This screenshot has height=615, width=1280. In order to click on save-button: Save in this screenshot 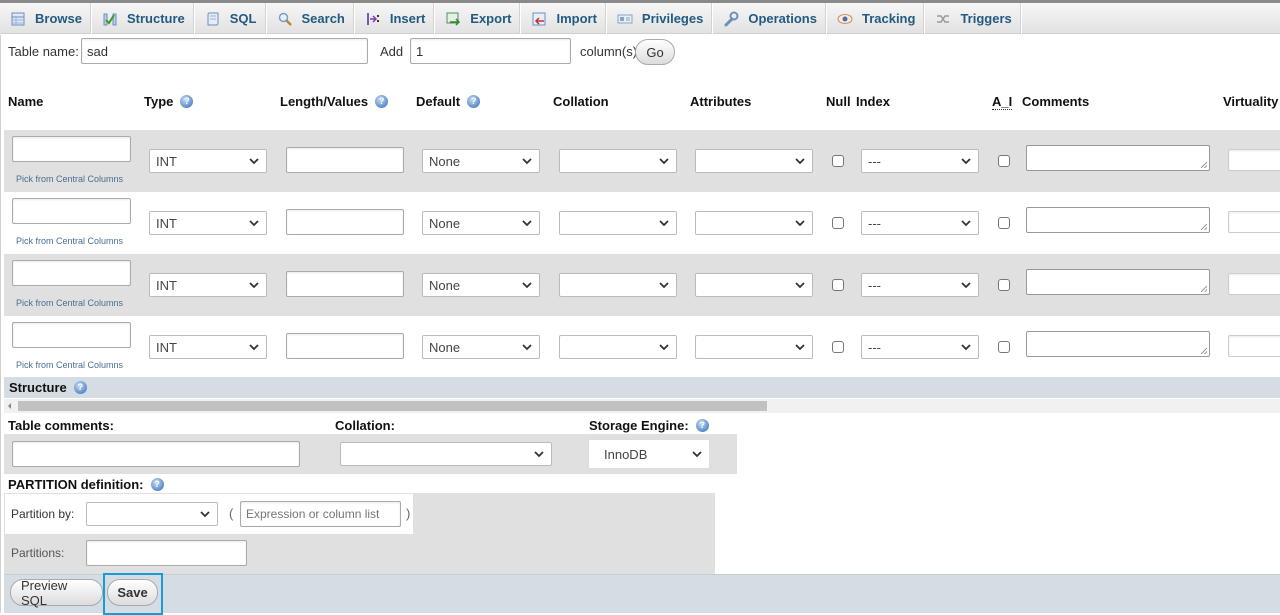, I will do `click(132, 592)`.